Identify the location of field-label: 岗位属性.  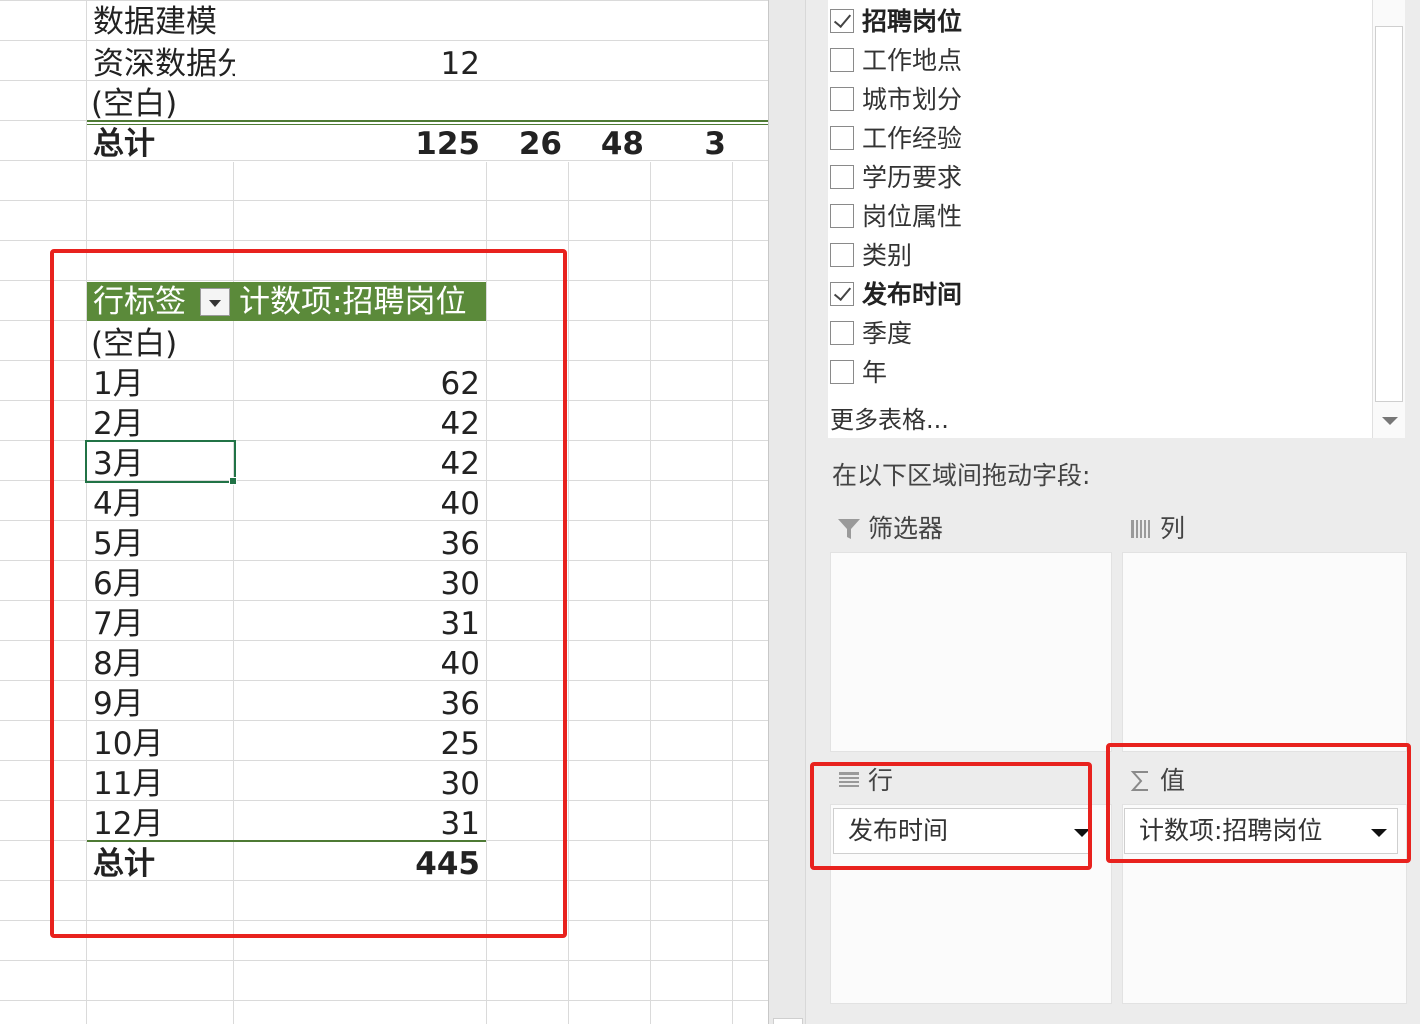
(912, 216).